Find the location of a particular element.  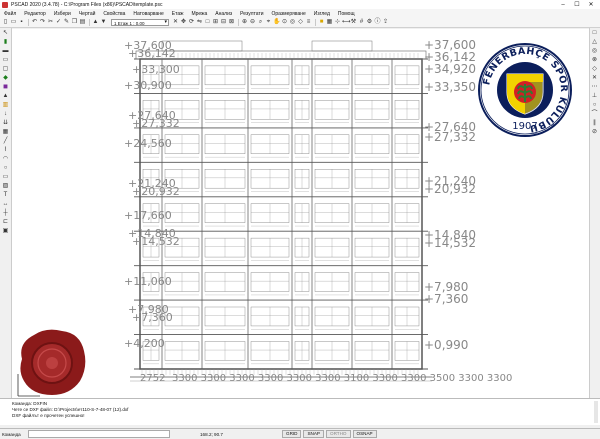

arc-icon: ◠ is located at coordinates (5, 159).